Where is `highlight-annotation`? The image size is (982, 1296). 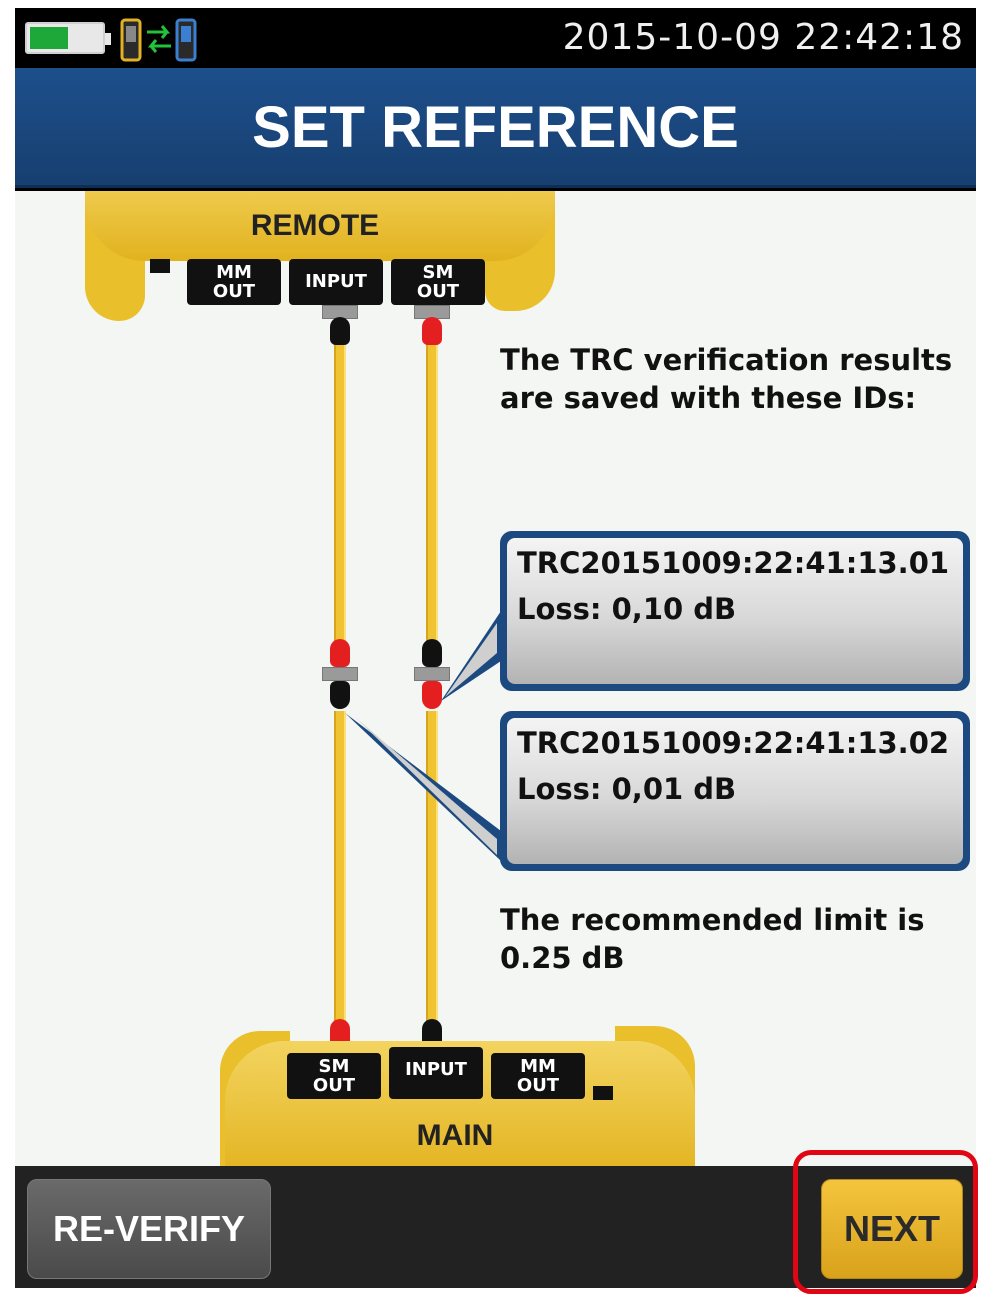
highlight-annotation is located at coordinates (885, 1222).